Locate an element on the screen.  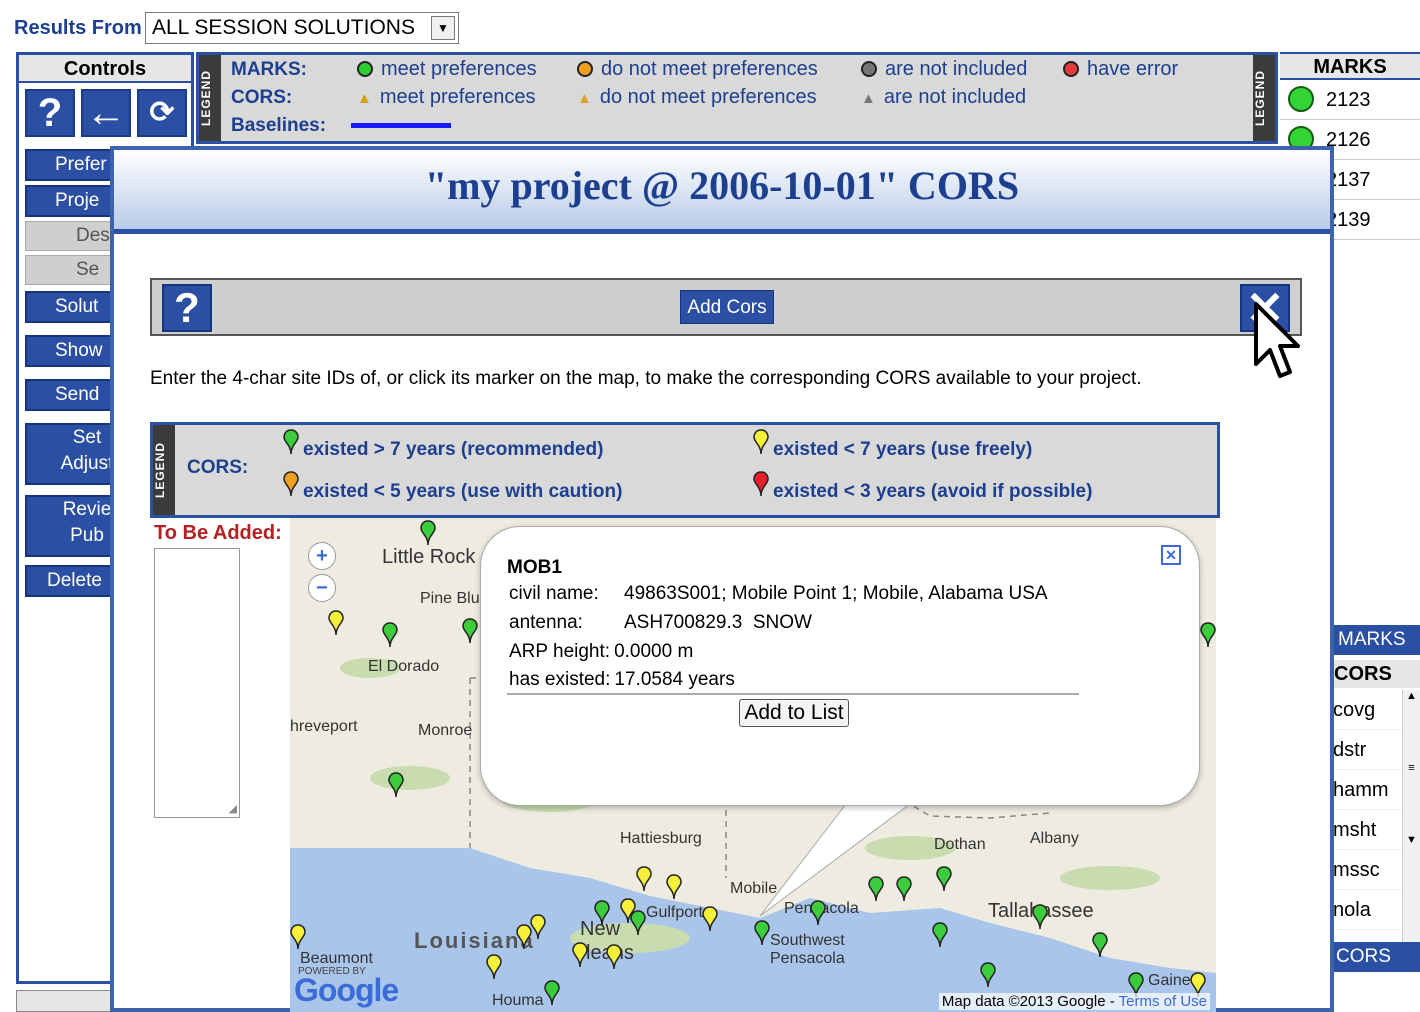
add-to-list-button: Add to List is located at coordinates (794, 713).